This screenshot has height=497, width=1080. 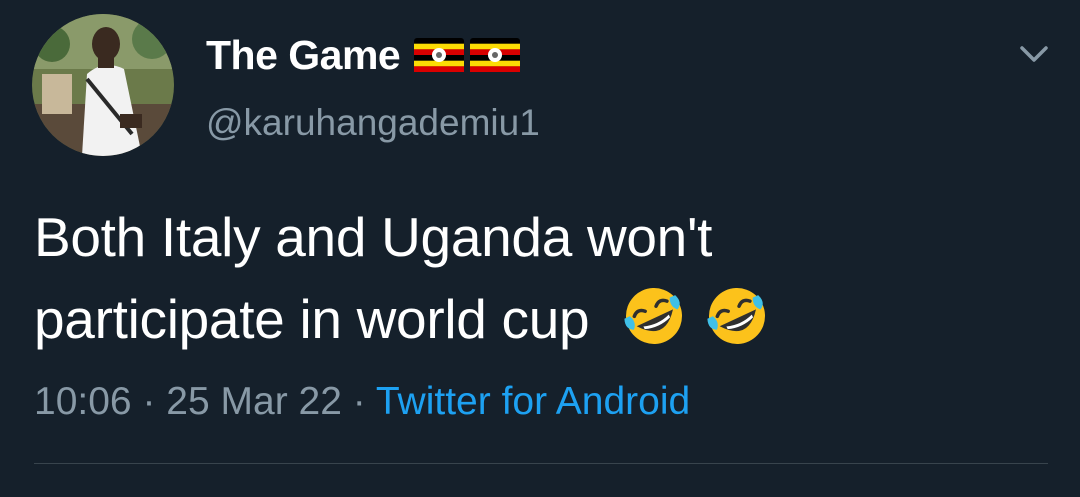 What do you see at coordinates (303, 55) in the screenshot?
I see `display-name: The Game` at bounding box center [303, 55].